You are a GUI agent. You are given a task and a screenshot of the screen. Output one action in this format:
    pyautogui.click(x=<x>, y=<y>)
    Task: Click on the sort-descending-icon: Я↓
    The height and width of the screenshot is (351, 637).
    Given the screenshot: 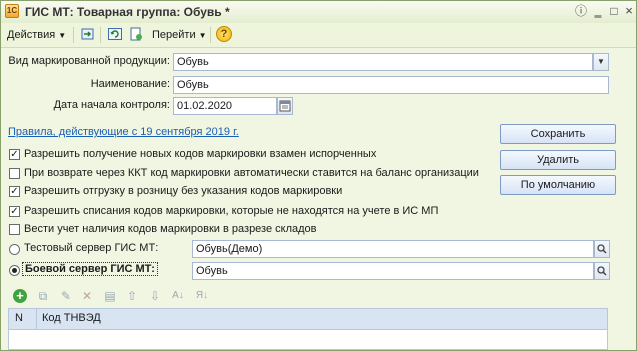 What is the action you would take?
    pyautogui.click(x=202, y=296)
    